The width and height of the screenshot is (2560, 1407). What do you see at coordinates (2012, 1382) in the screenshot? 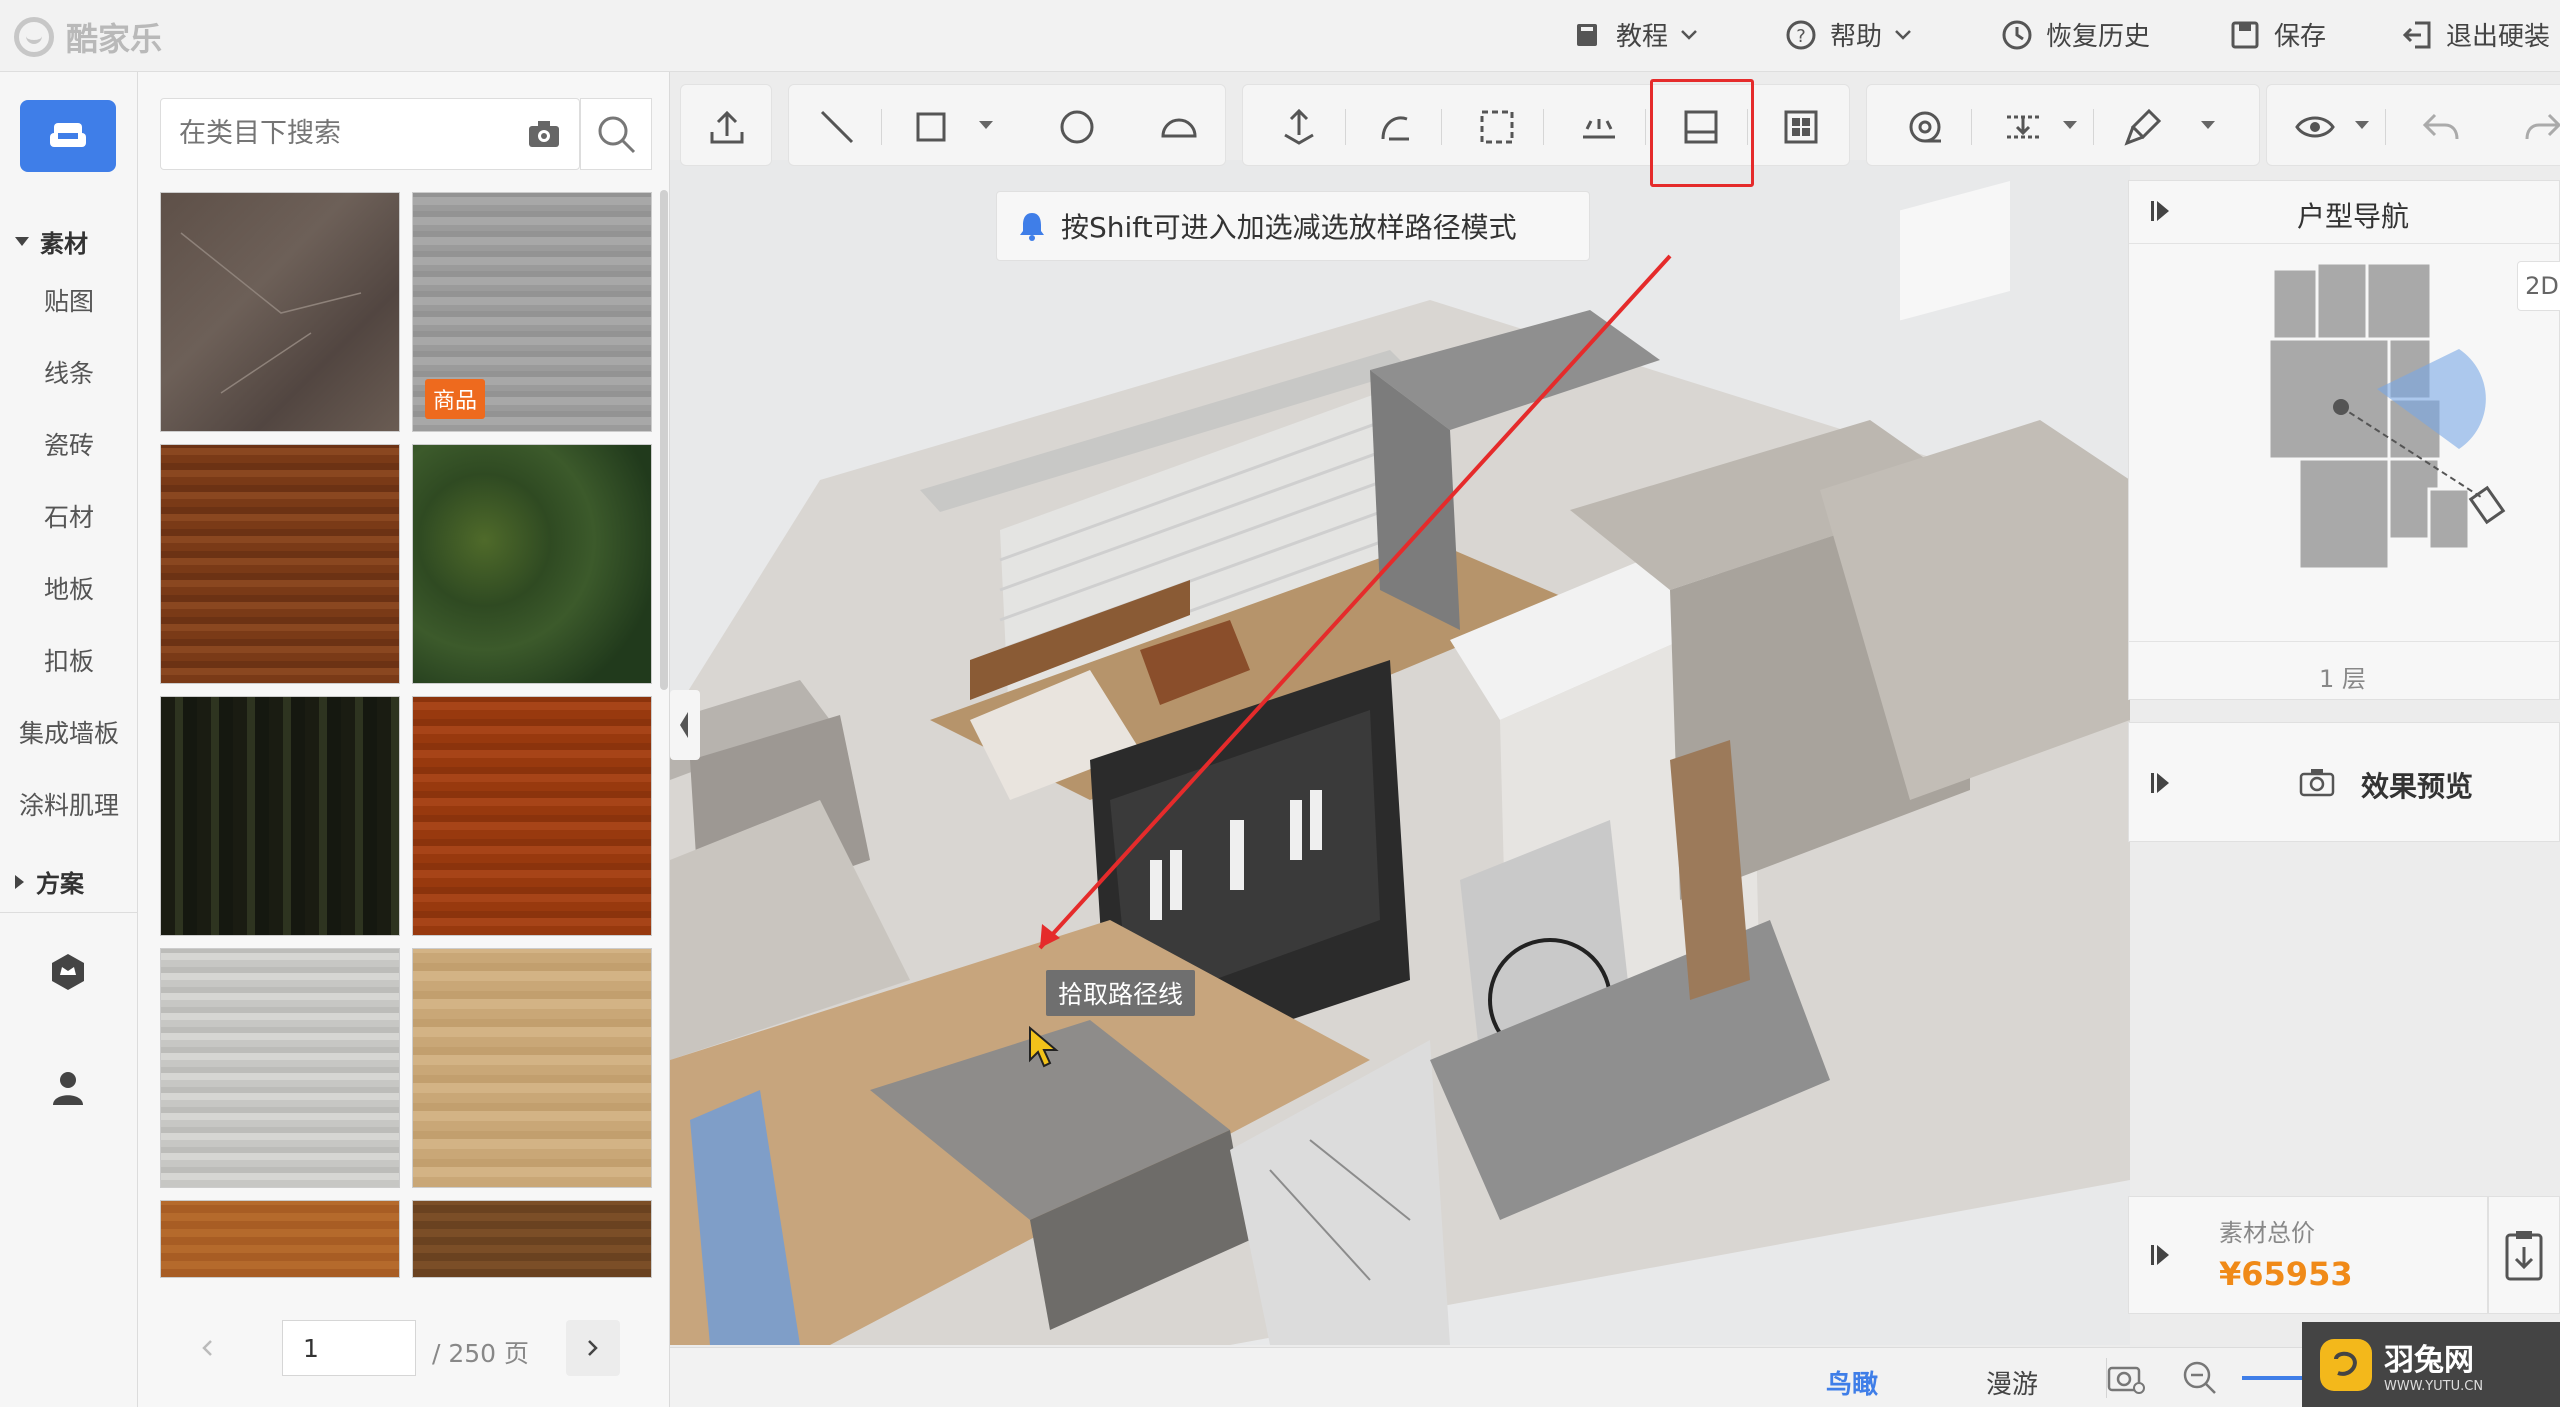
I see `tab-roam: 漫游` at bounding box center [2012, 1382].